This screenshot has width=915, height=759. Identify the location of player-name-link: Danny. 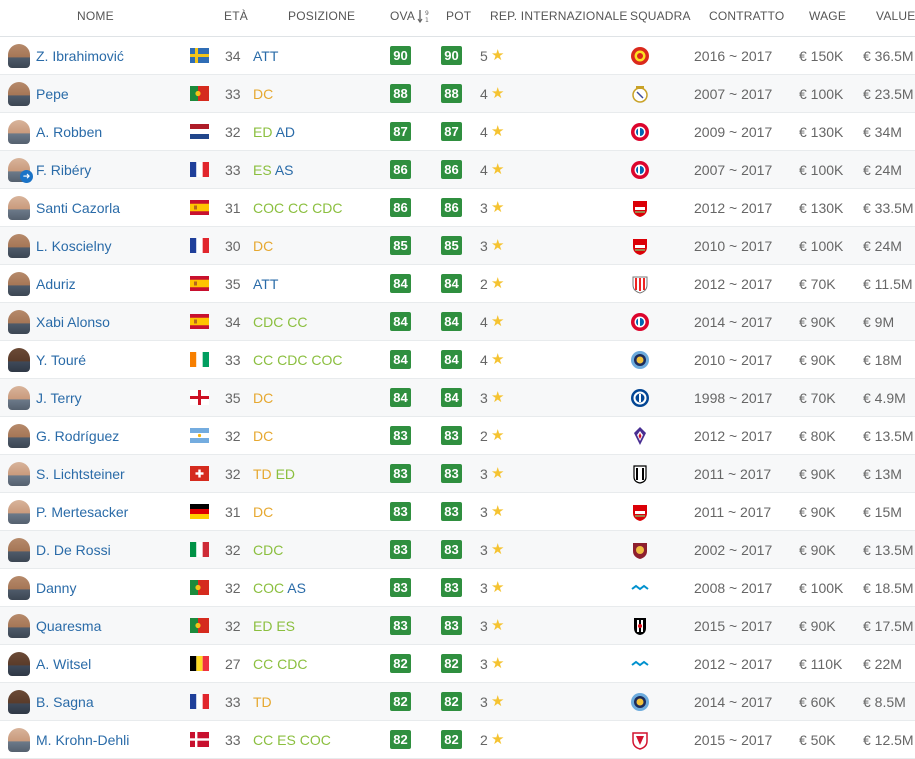
(56, 588).